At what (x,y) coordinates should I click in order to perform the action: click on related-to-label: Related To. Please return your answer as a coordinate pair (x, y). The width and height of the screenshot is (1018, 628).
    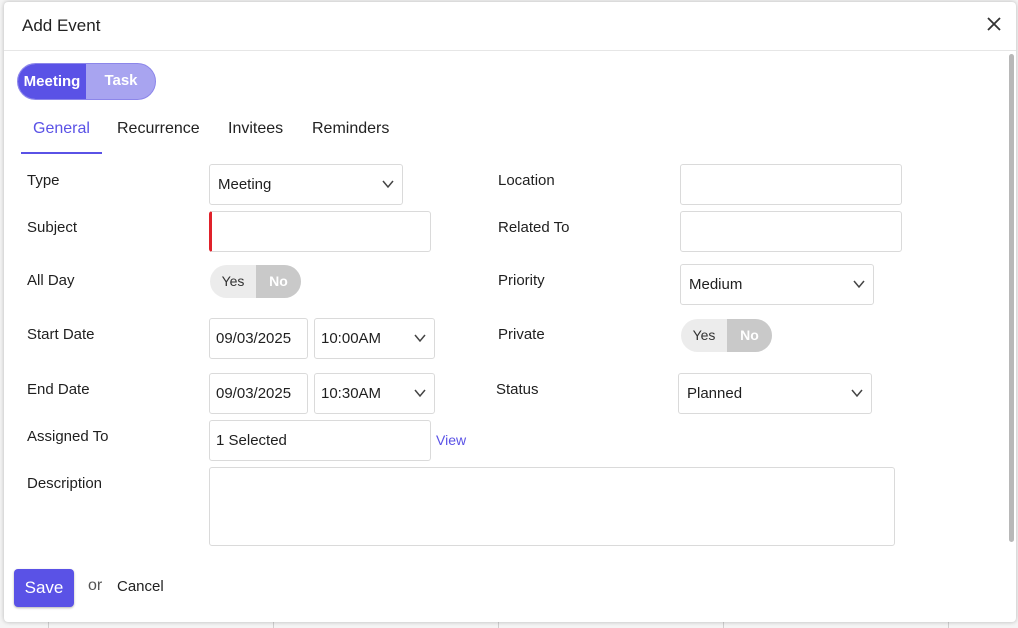
    Looking at the image, I should click on (534, 227).